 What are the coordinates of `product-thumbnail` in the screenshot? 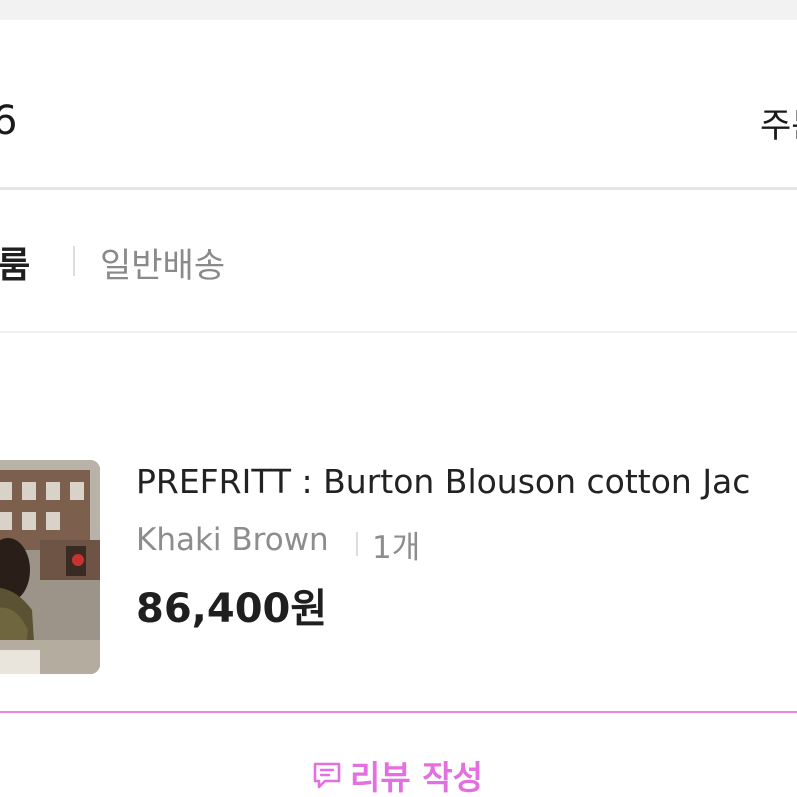 It's located at (50, 567).